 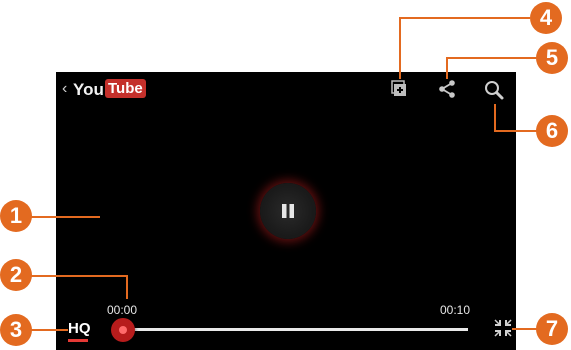 What do you see at coordinates (78, 340) in the screenshot?
I see `hq-indicator` at bounding box center [78, 340].